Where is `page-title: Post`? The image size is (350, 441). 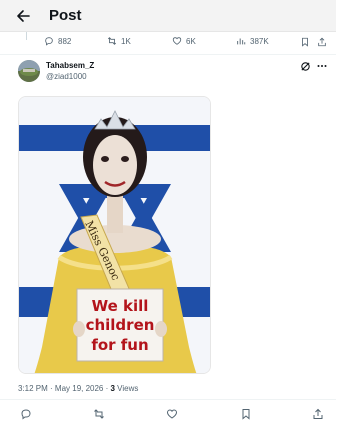 page-title: Post is located at coordinates (65, 15).